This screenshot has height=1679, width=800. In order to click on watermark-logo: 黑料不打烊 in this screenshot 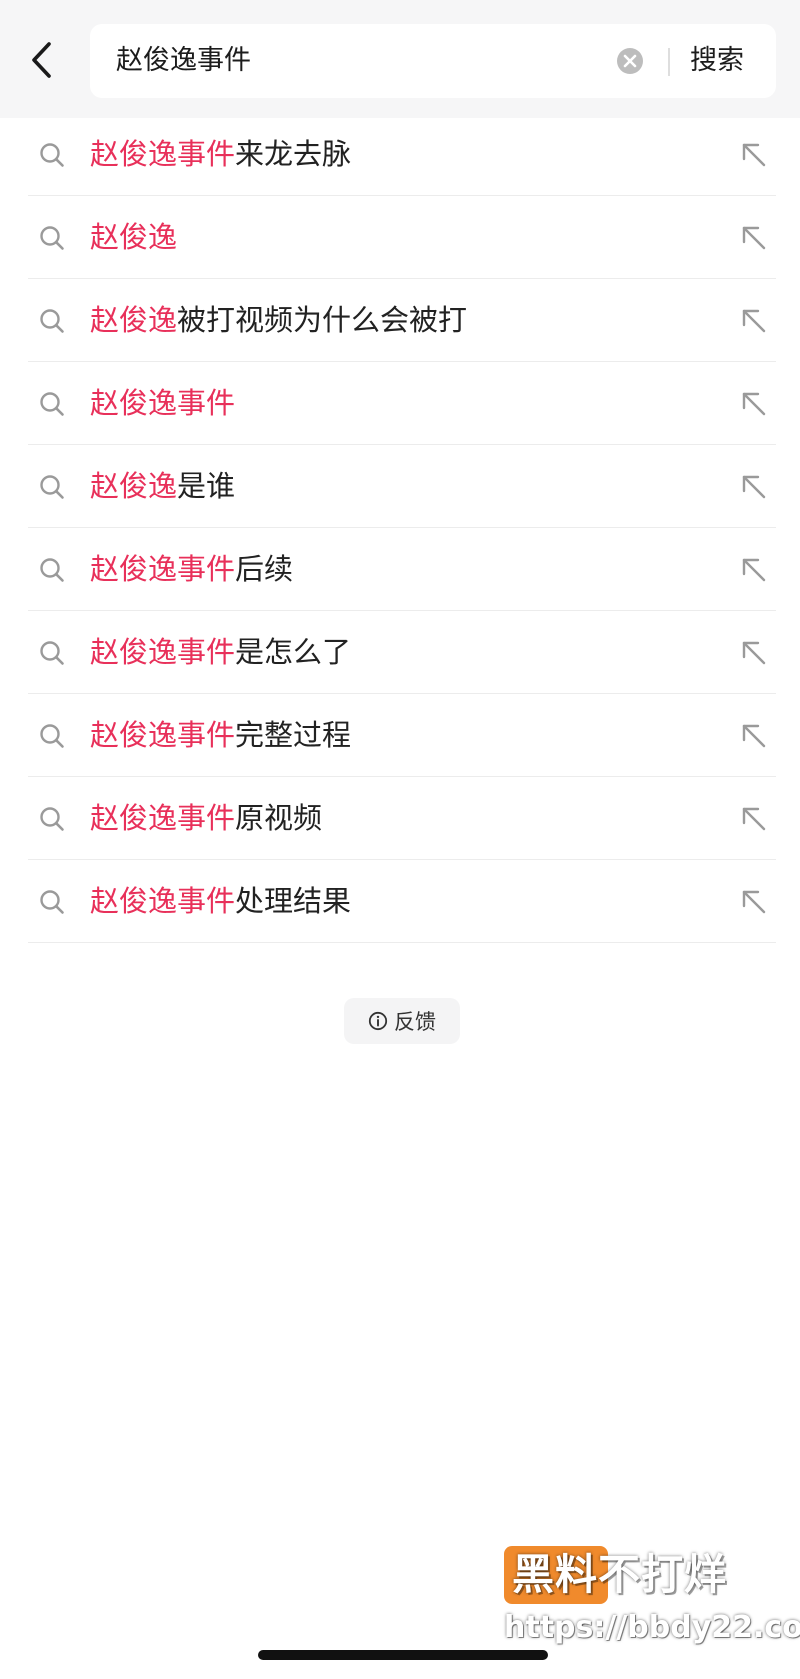, I will do `click(620, 1574)`.